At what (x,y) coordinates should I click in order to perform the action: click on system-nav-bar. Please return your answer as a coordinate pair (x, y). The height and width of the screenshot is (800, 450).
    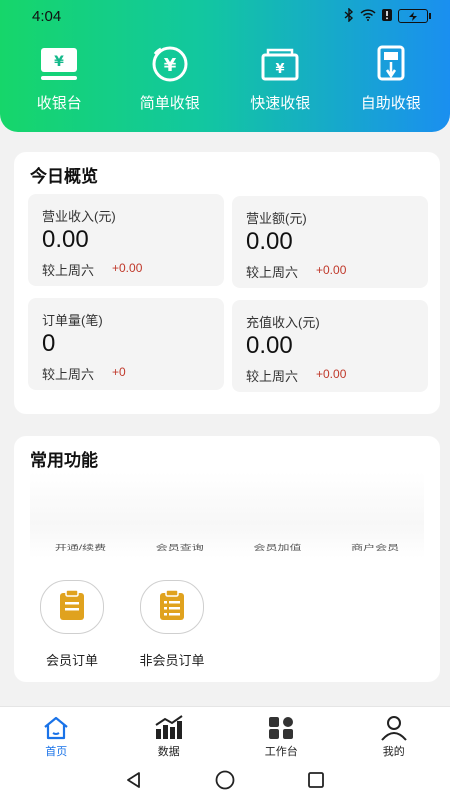
    Looking at the image, I should click on (225, 782).